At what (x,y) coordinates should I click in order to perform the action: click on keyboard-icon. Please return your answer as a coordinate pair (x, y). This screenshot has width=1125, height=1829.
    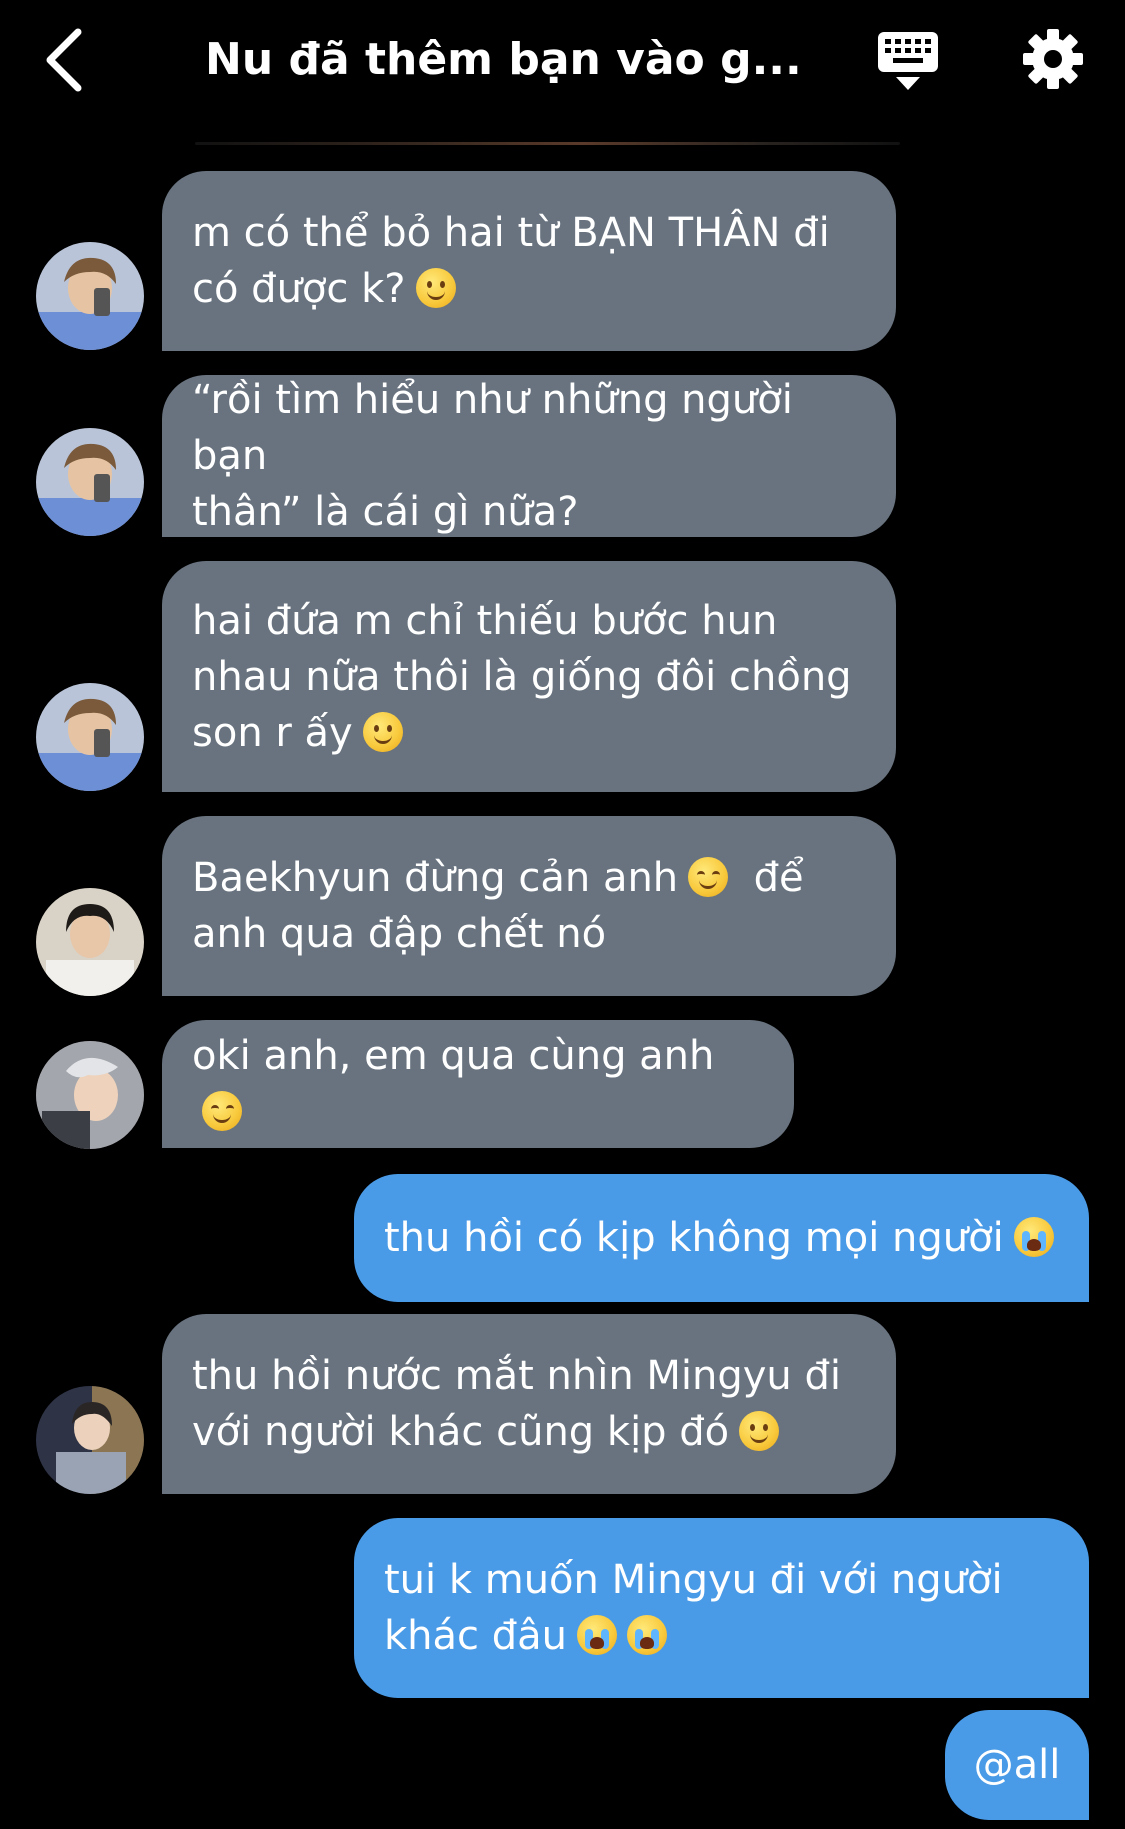
    Looking at the image, I should click on (908, 61).